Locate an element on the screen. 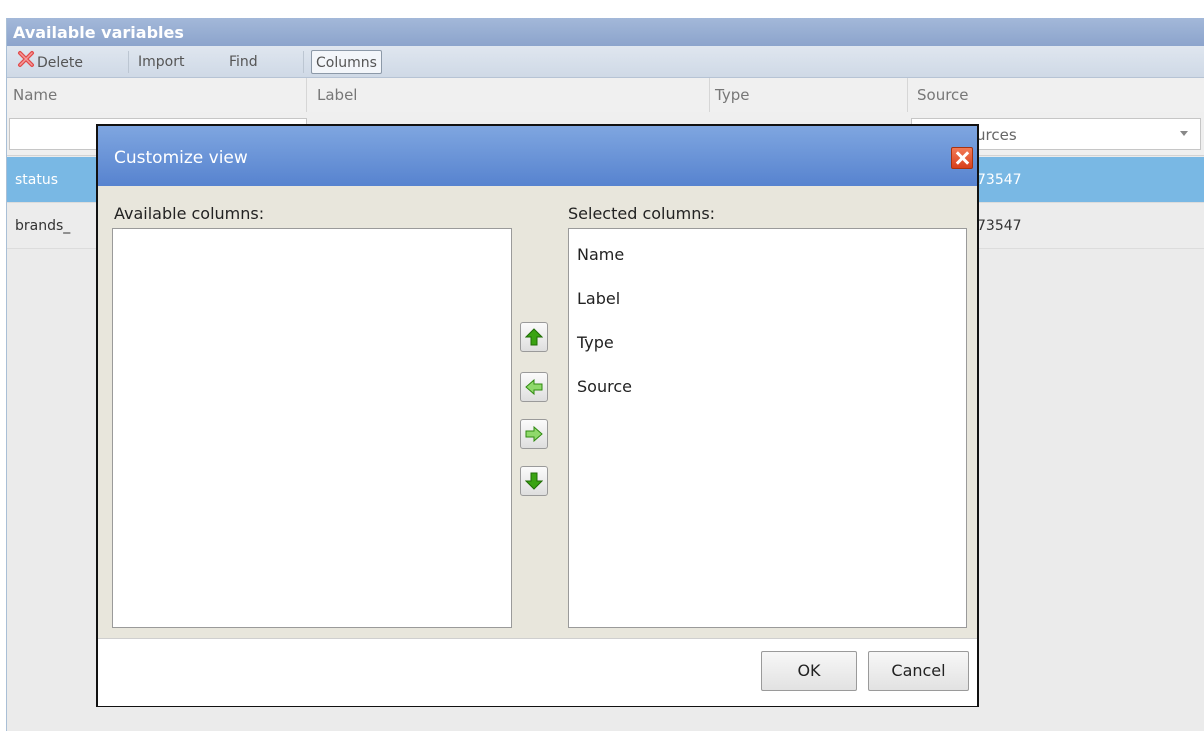 The height and width of the screenshot is (731, 1204). source-filter-value: urces is located at coordinates (996, 135).